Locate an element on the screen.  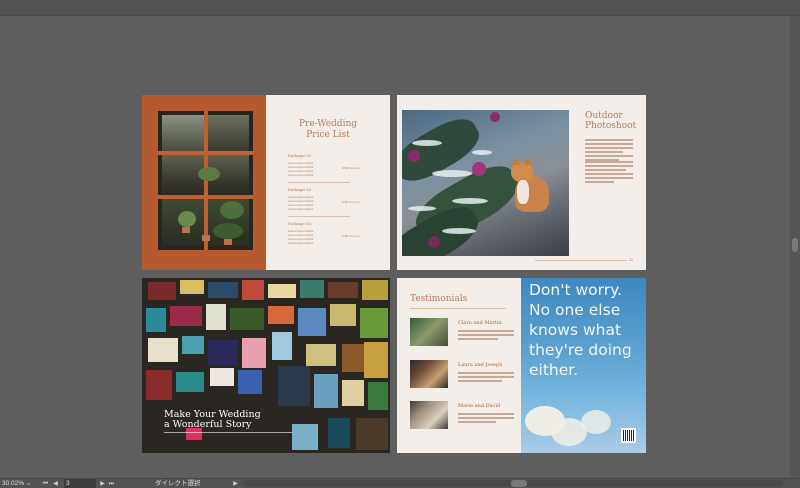
previous-page-icon: ◀ is located at coordinates (55, 484).